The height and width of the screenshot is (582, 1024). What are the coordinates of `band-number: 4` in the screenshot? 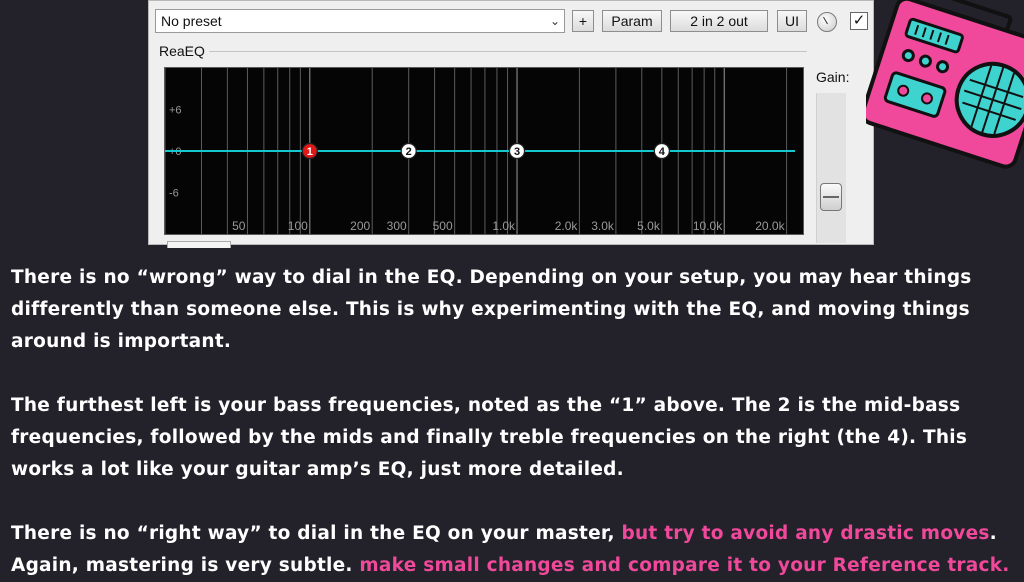 It's located at (662, 152).